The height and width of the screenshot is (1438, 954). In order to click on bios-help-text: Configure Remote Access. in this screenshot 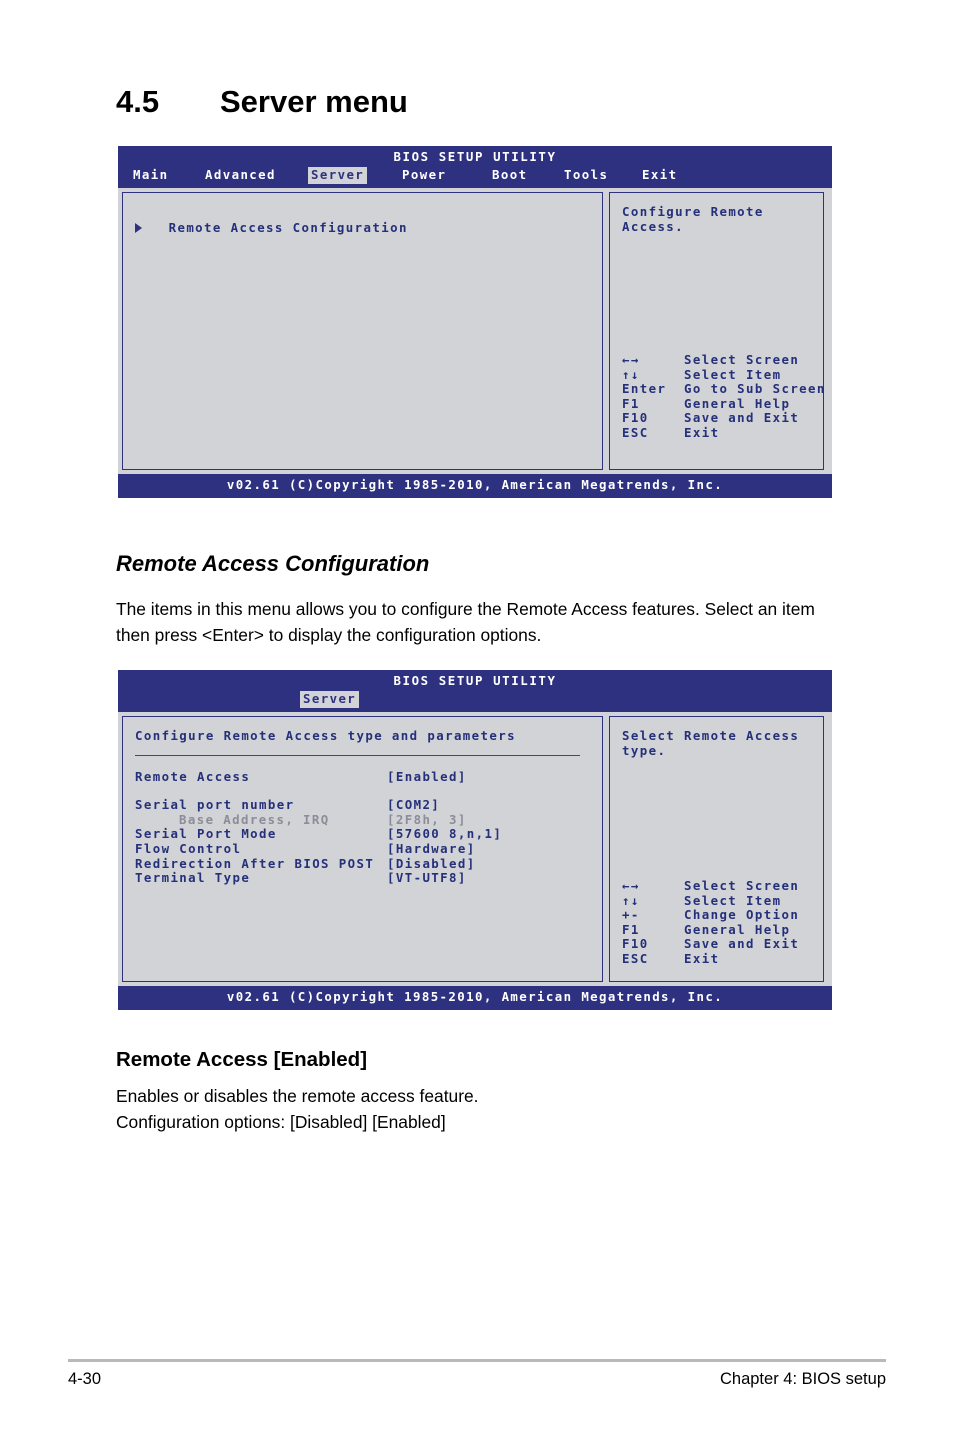, I will do `click(693, 219)`.